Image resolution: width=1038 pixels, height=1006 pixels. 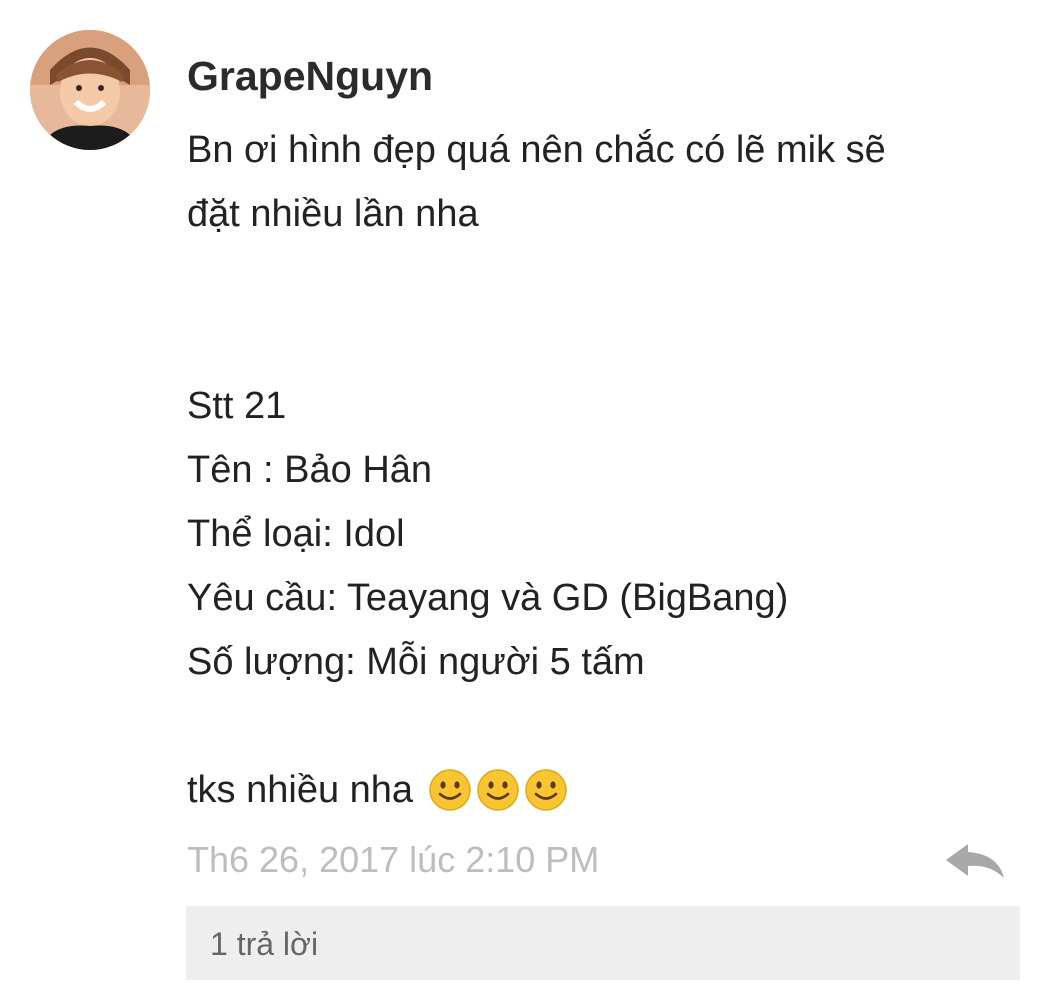 What do you see at coordinates (416, 662) in the screenshot?
I see `body-line: Số lượng: Mỗi người 5 tấm` at bounding box center [416, 662].